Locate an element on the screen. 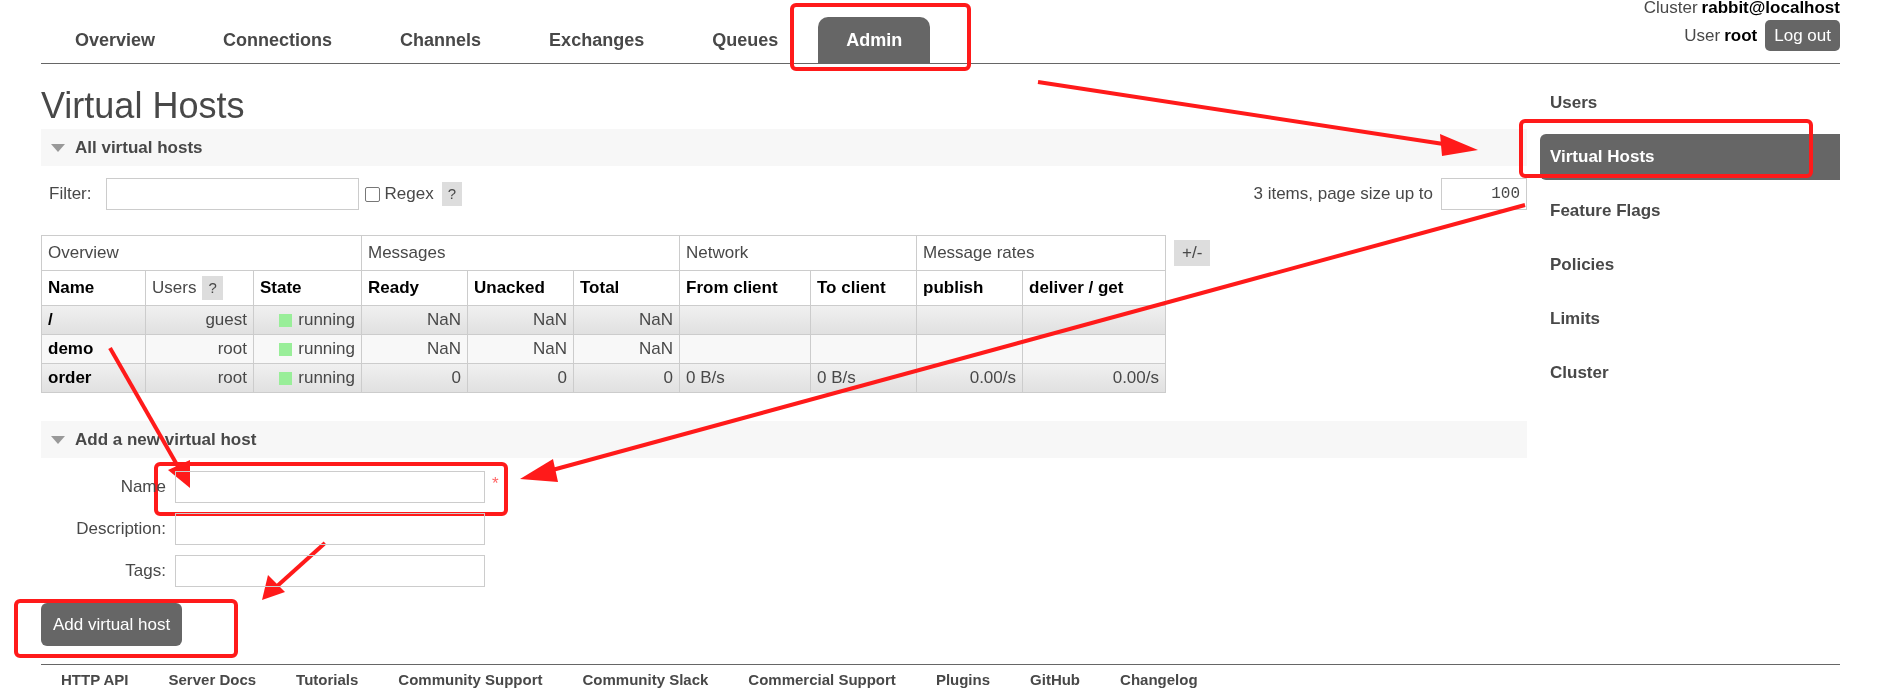 The image size is (1890, 695). table-cell: guest is located at coordinates (199, 320).